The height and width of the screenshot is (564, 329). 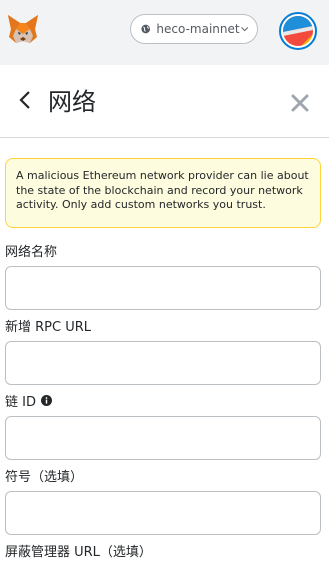 I want to click on chain-id-input, so click(x=163, y=438).